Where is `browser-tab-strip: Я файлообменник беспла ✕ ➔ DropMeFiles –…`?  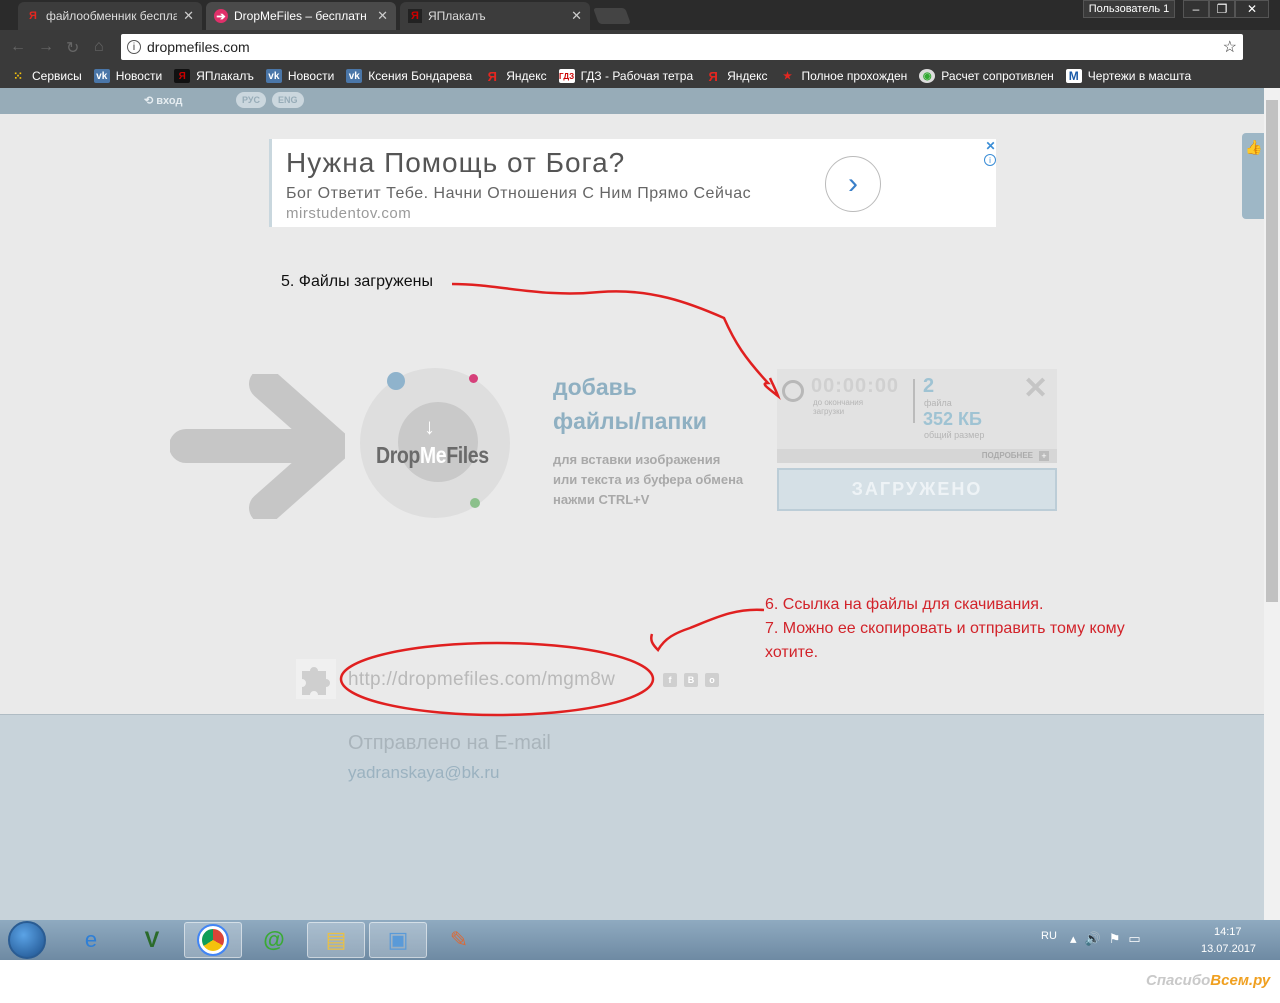 browser-tab-strip: Я файлообменник беспла ✕ ➔ DropMeFiles –… is located at coordinates (640, 15).